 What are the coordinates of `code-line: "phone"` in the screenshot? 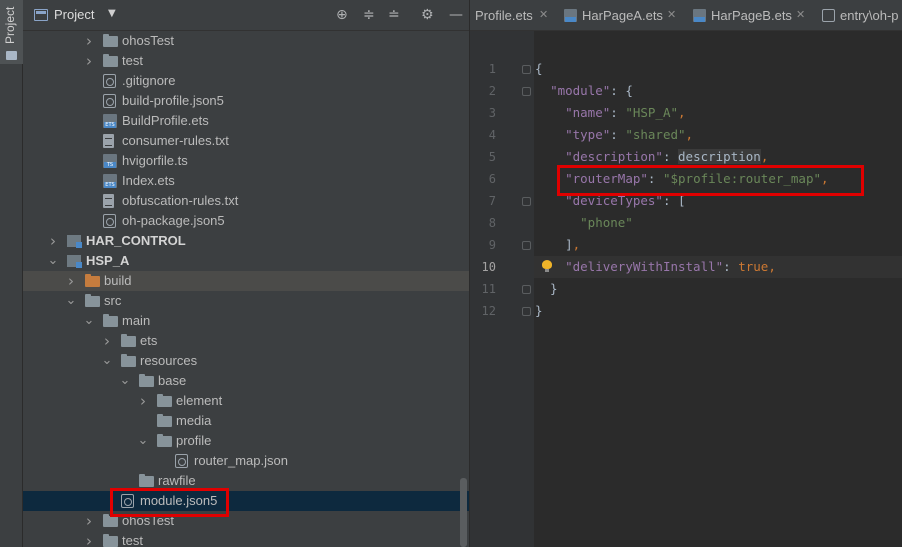 It's located at (584, 223).